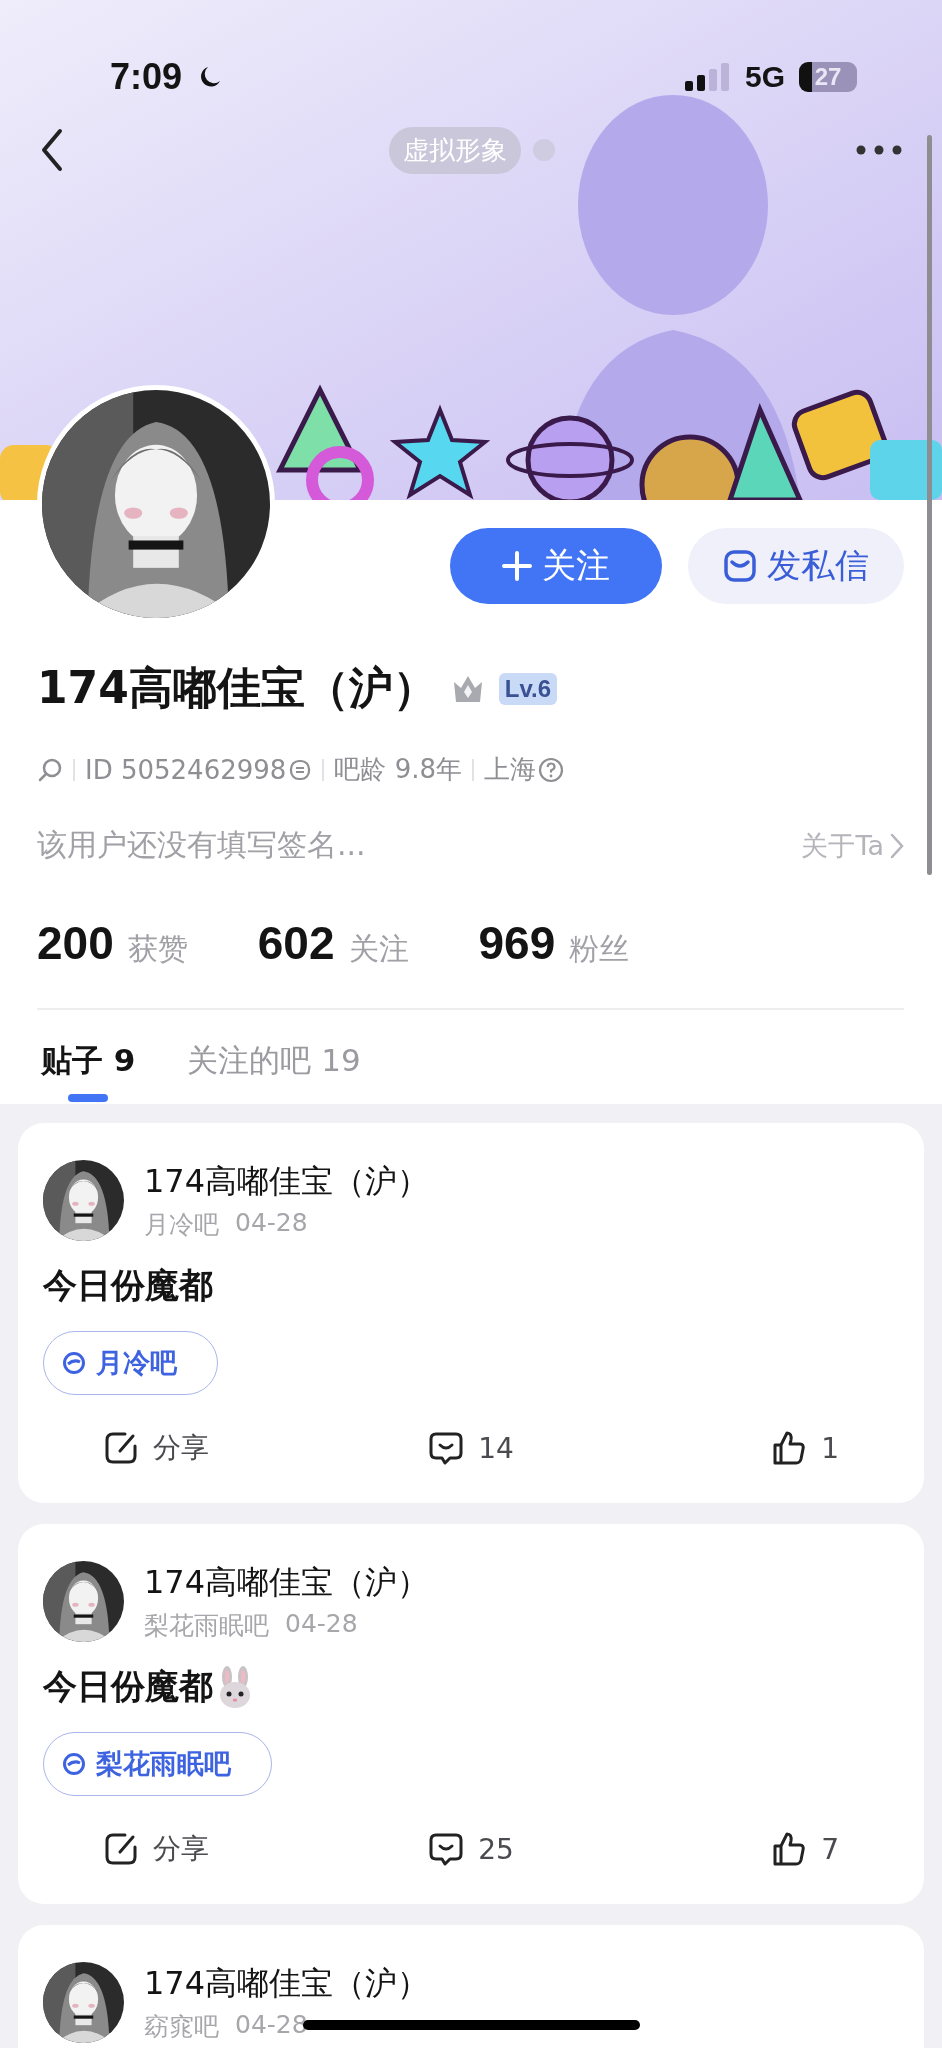 The image size is (942, 2048). Describe the element at coordinates (378, 949) in the screenshot. I see `stat-label: 关注` at that location.